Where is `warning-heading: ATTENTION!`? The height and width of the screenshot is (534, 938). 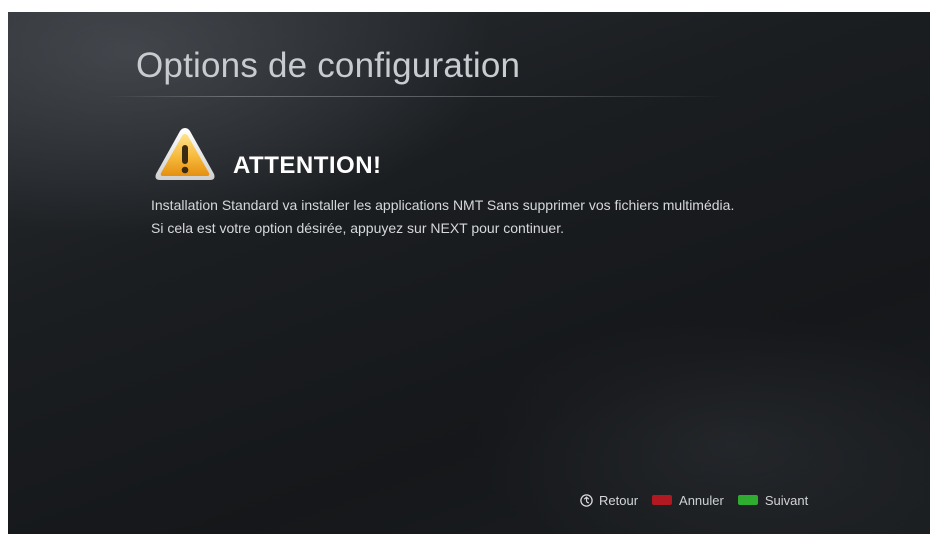
warning-heading: ATTENTION! is located at coordinates (307, 165).